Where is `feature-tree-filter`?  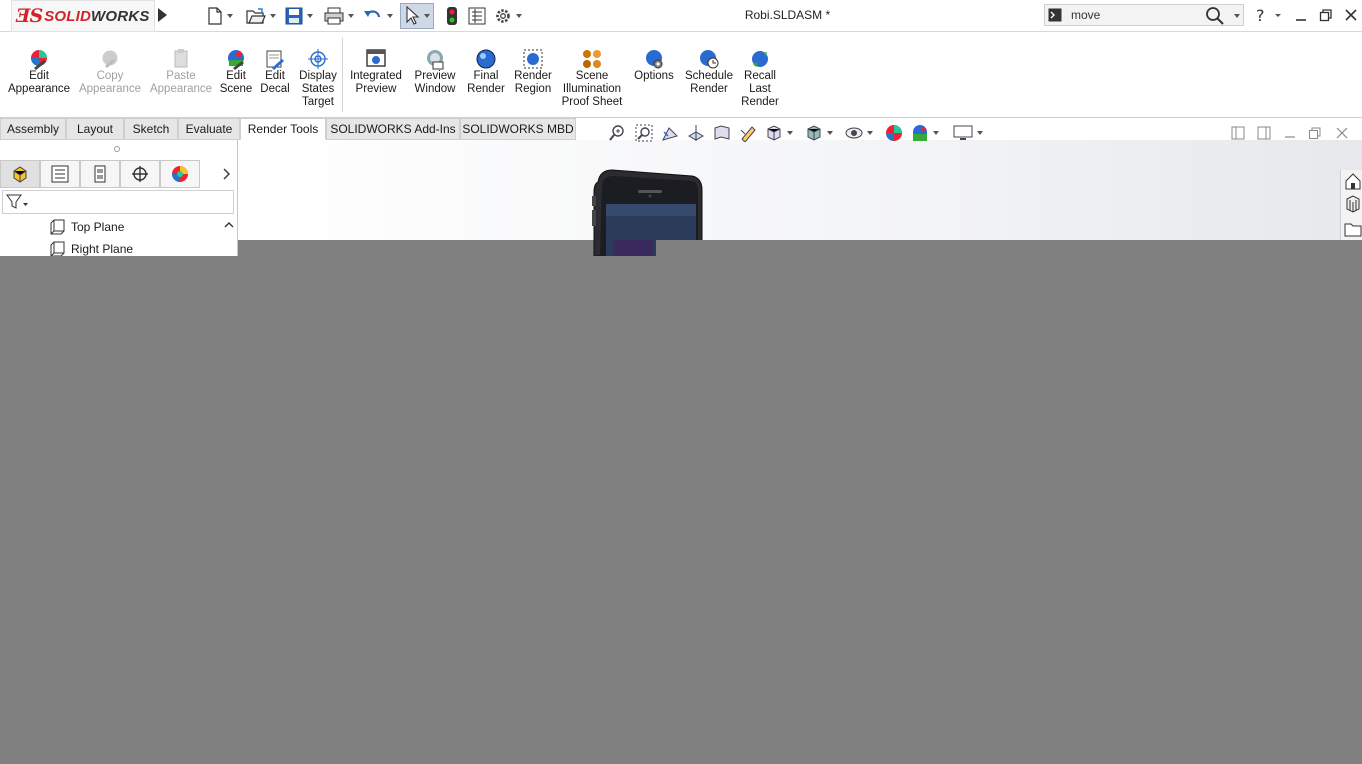 feature-tree-filter is located at coordinates (118, 202).